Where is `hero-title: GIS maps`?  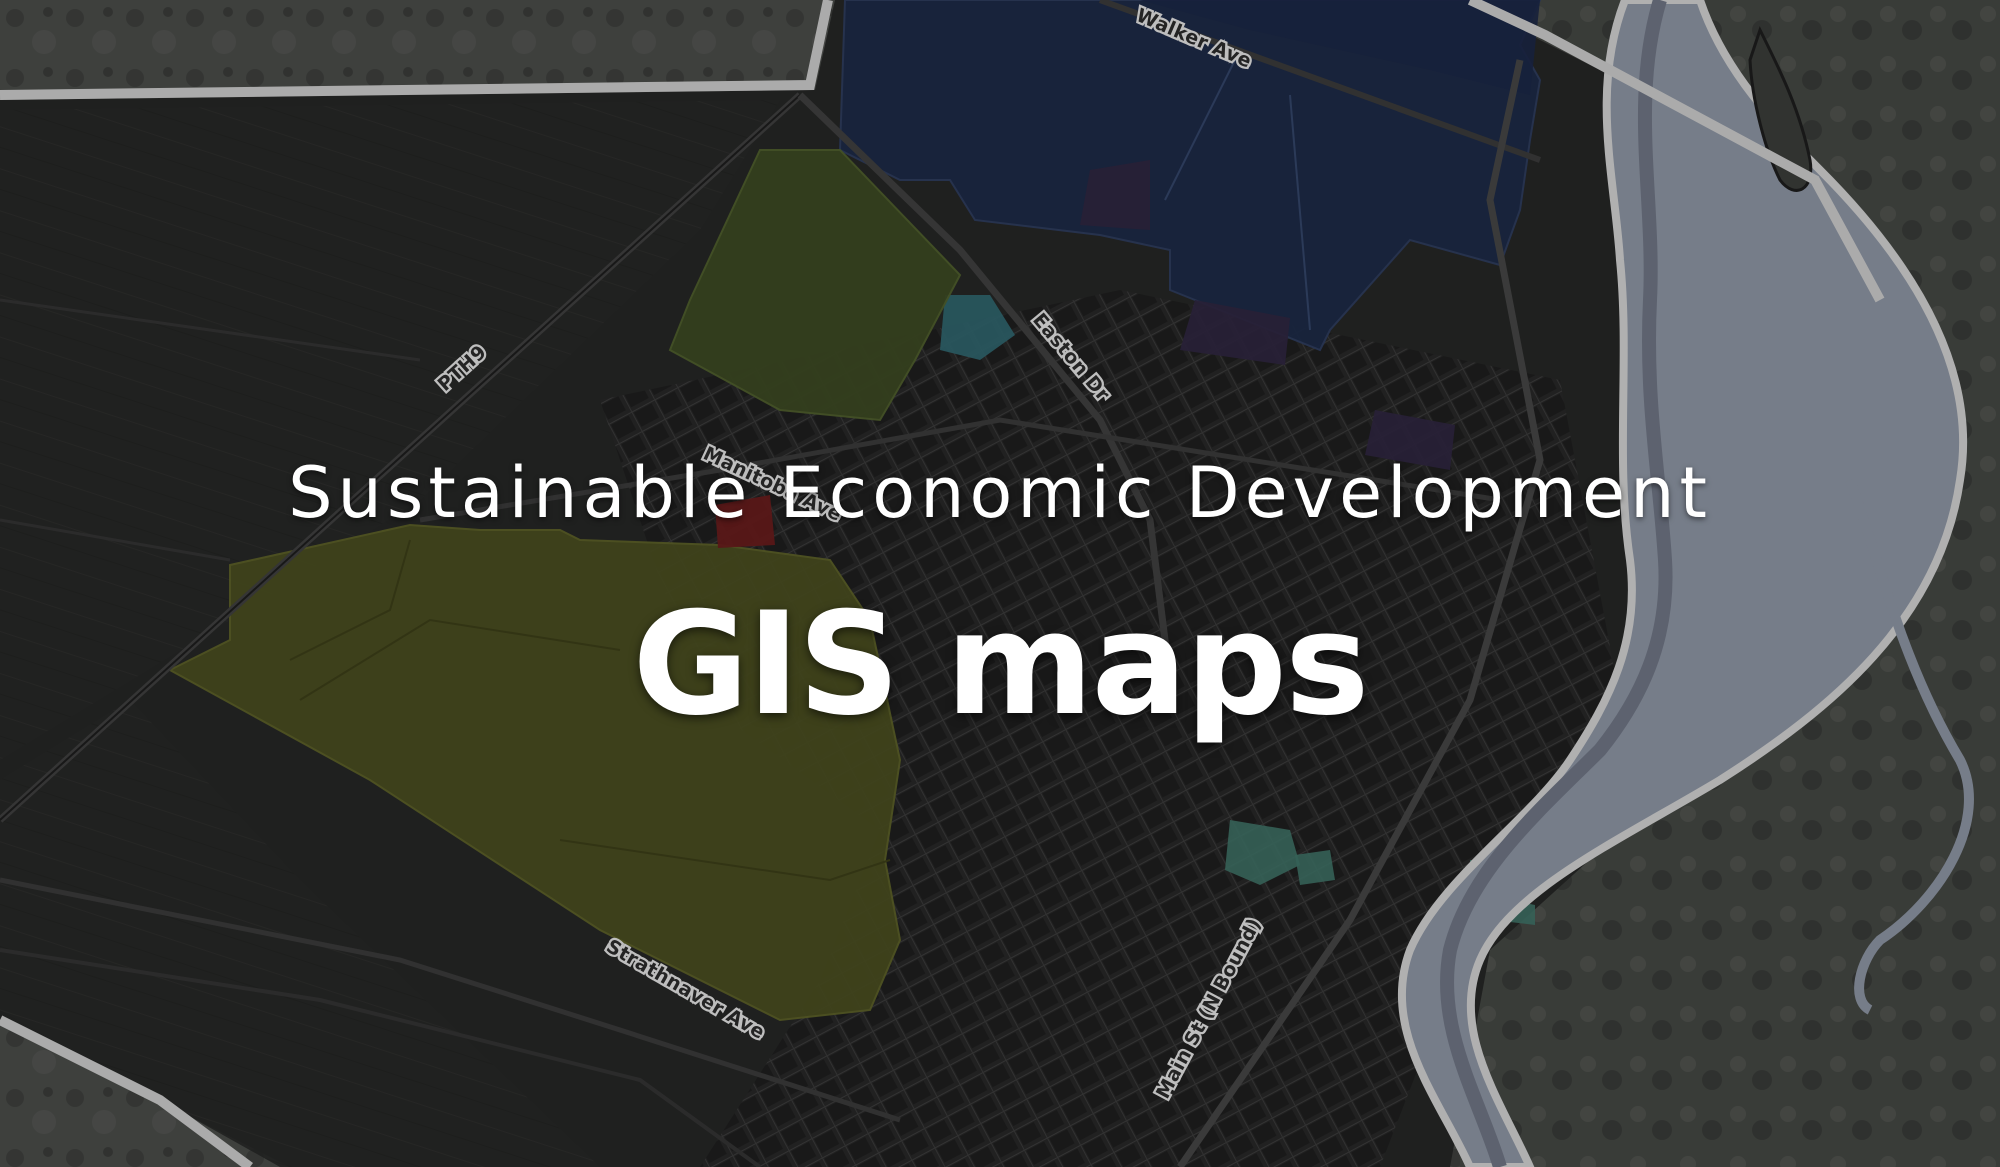
hero-title: GIS maps is located at coordinates (1000, 664).